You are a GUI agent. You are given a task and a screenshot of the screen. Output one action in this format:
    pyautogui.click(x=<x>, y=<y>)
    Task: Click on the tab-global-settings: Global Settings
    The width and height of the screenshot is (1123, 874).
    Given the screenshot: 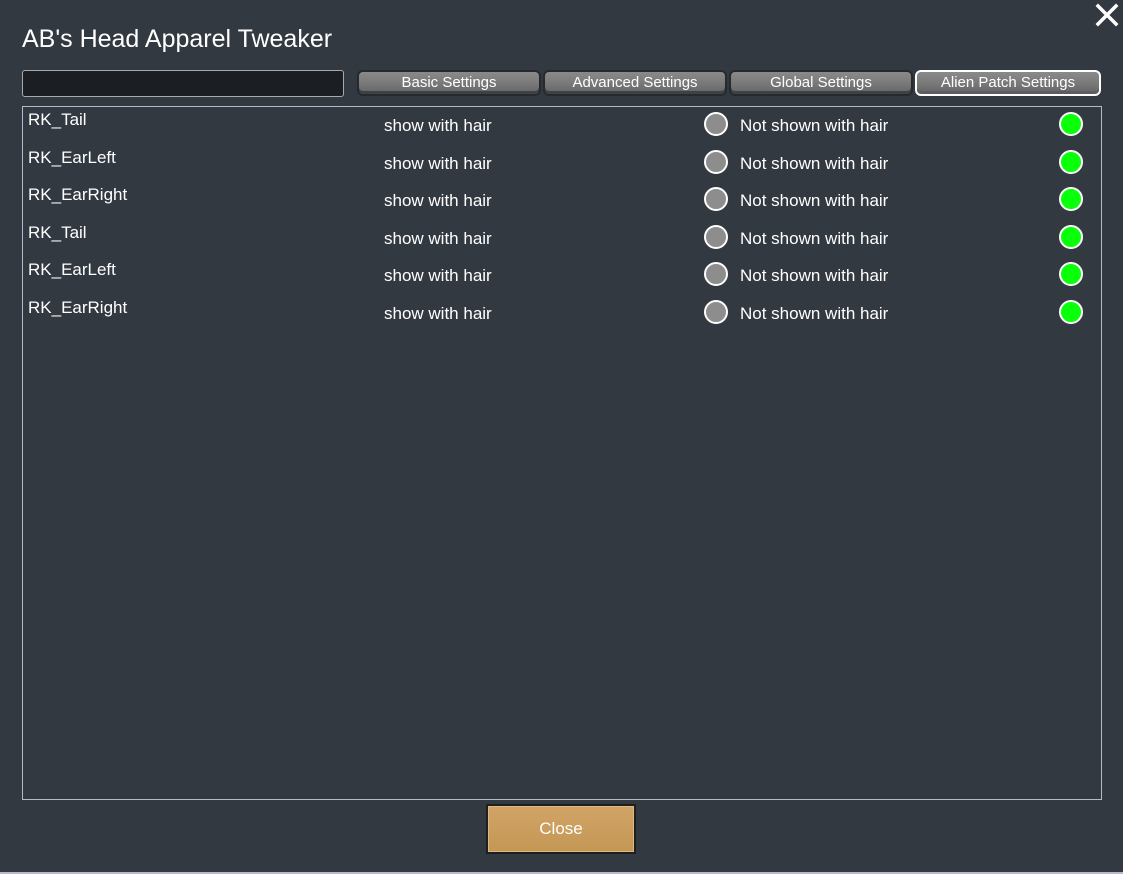 What is the action you would take?
    pyautogui.click(x=821, y=83)
    